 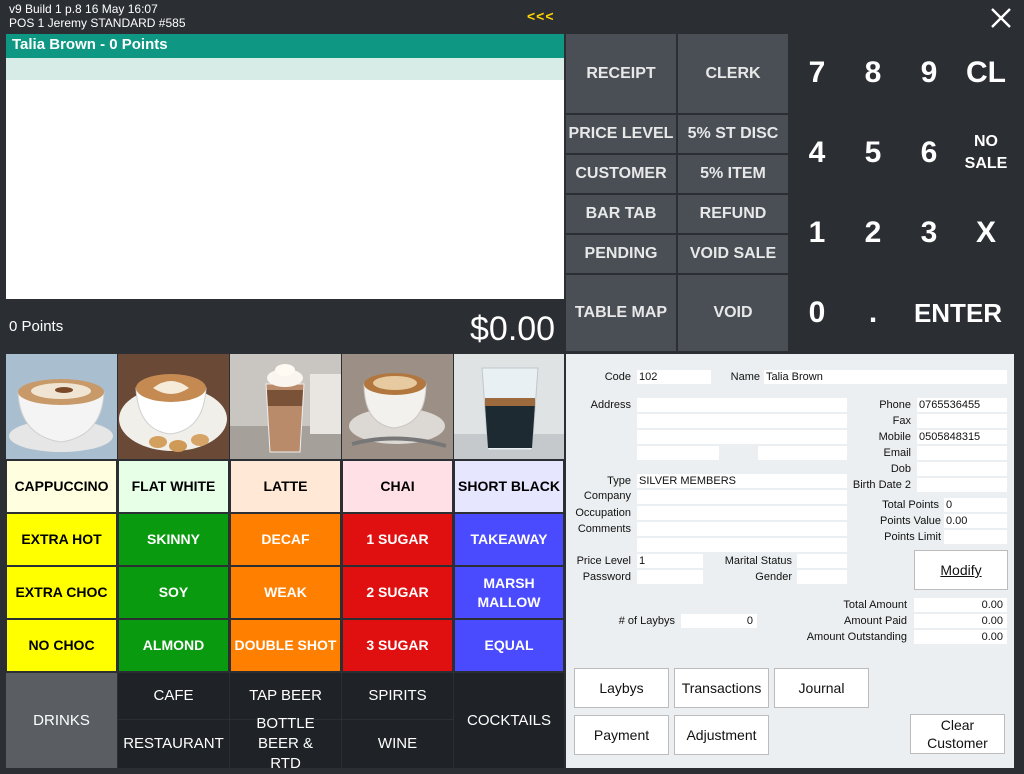 What do you see at coordinates (822, 577) in the screenshot?
I see `gender-field` at bounding box center [822, 577].